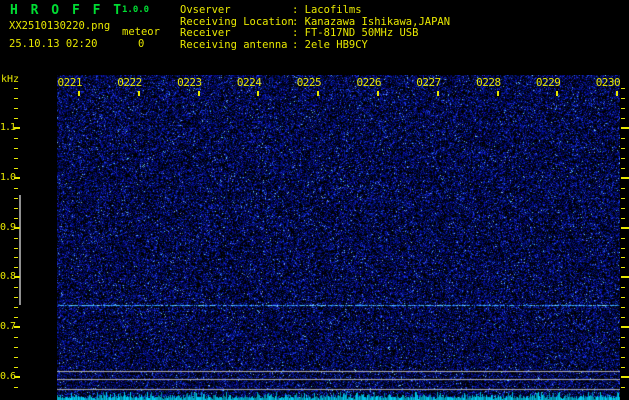 This screenshot has height=400, width=629. Describe the element at coordinates (67, 10) in the screenshot. I see `app-title: H R O F F T` at that location.